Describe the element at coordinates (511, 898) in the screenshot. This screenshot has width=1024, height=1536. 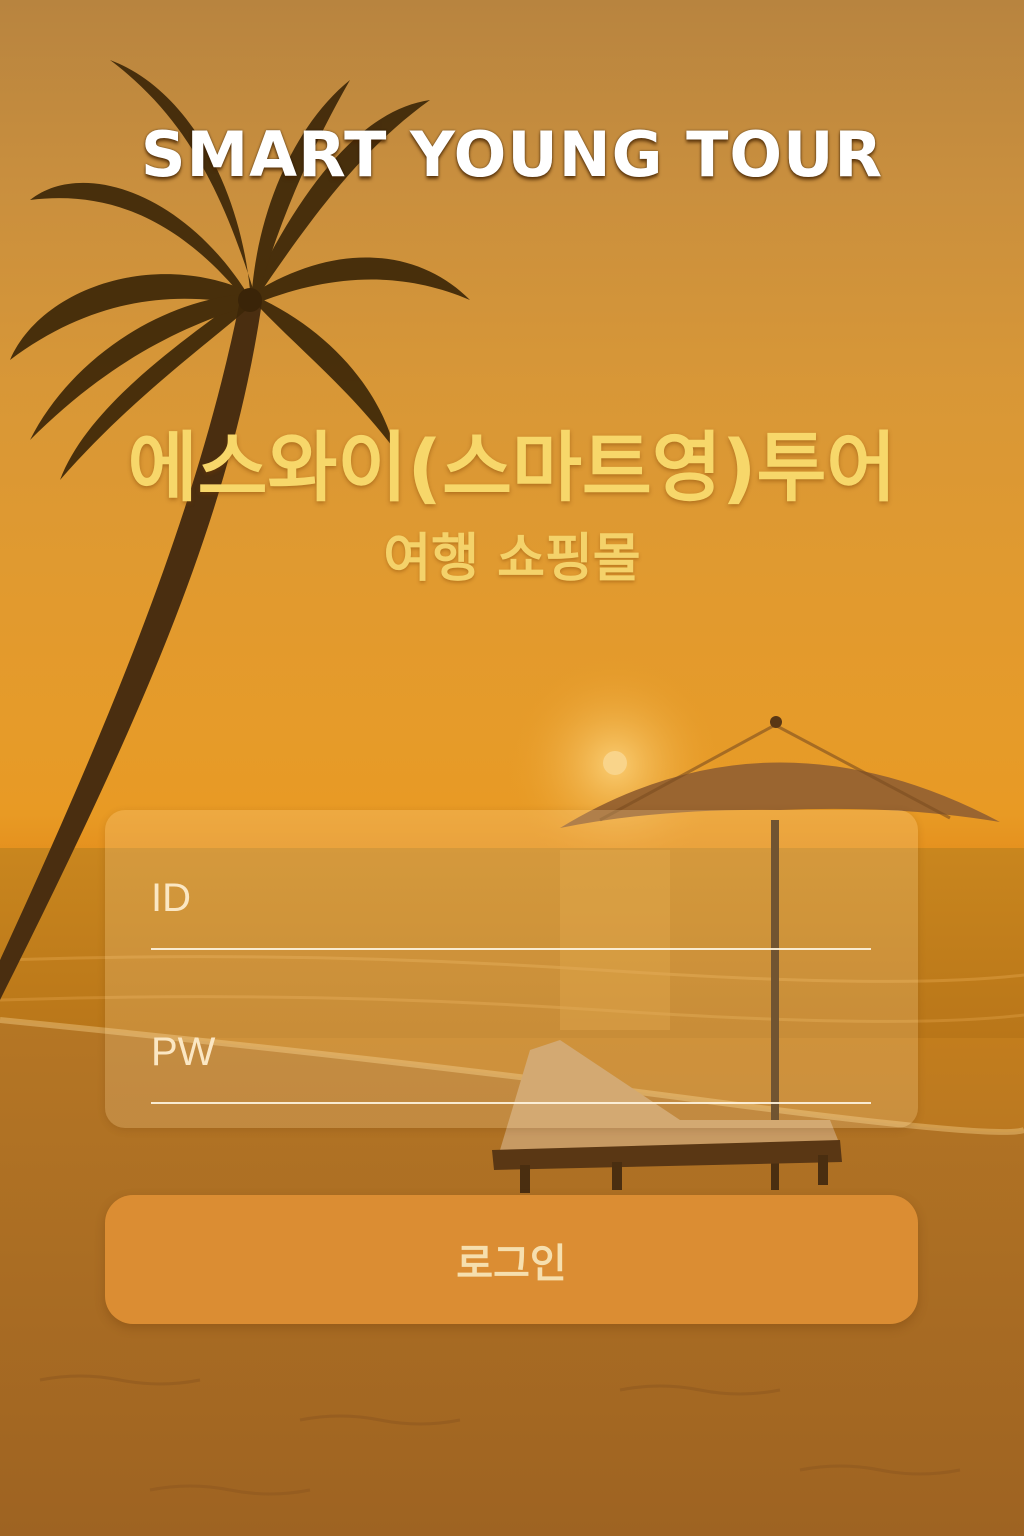
I see `id-input` at that location.